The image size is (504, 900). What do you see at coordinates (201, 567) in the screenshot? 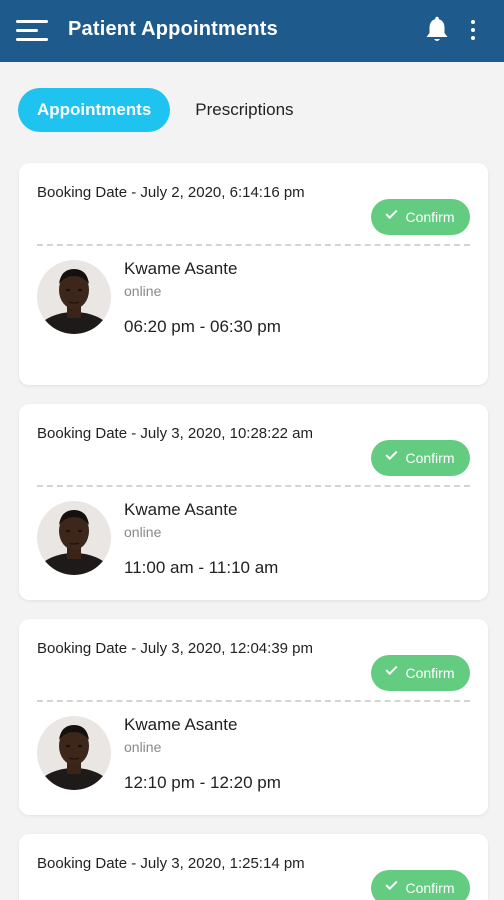
I see `time-slot: 11:00 am - 11:10 am` at bounding box center [201, 567].